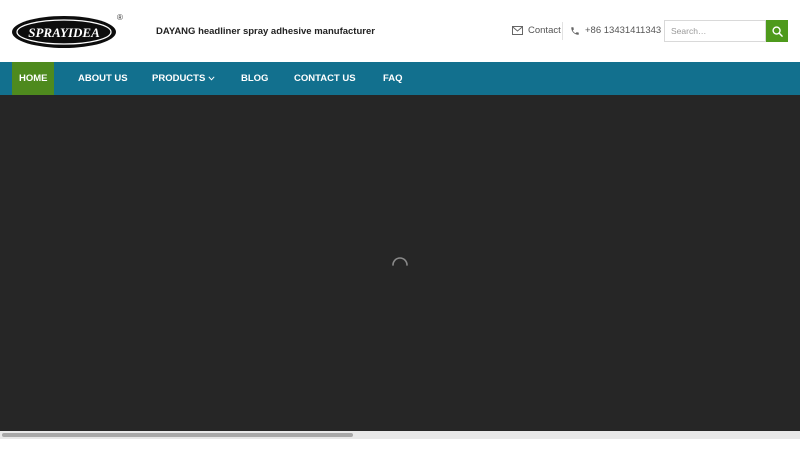  I want to click on scrollbar-thumb, so click(177, 435).